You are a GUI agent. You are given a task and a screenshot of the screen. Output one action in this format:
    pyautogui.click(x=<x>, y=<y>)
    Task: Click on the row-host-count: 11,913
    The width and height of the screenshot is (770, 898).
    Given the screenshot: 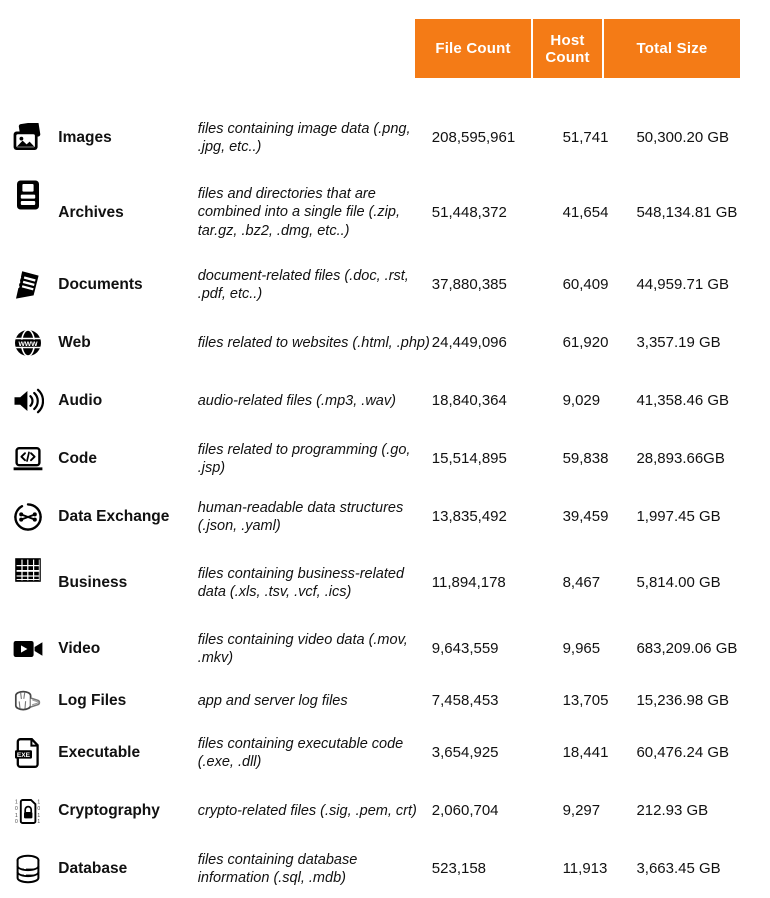 What is the action you would take?
    pyautogui.click(x=585, y=868)
    